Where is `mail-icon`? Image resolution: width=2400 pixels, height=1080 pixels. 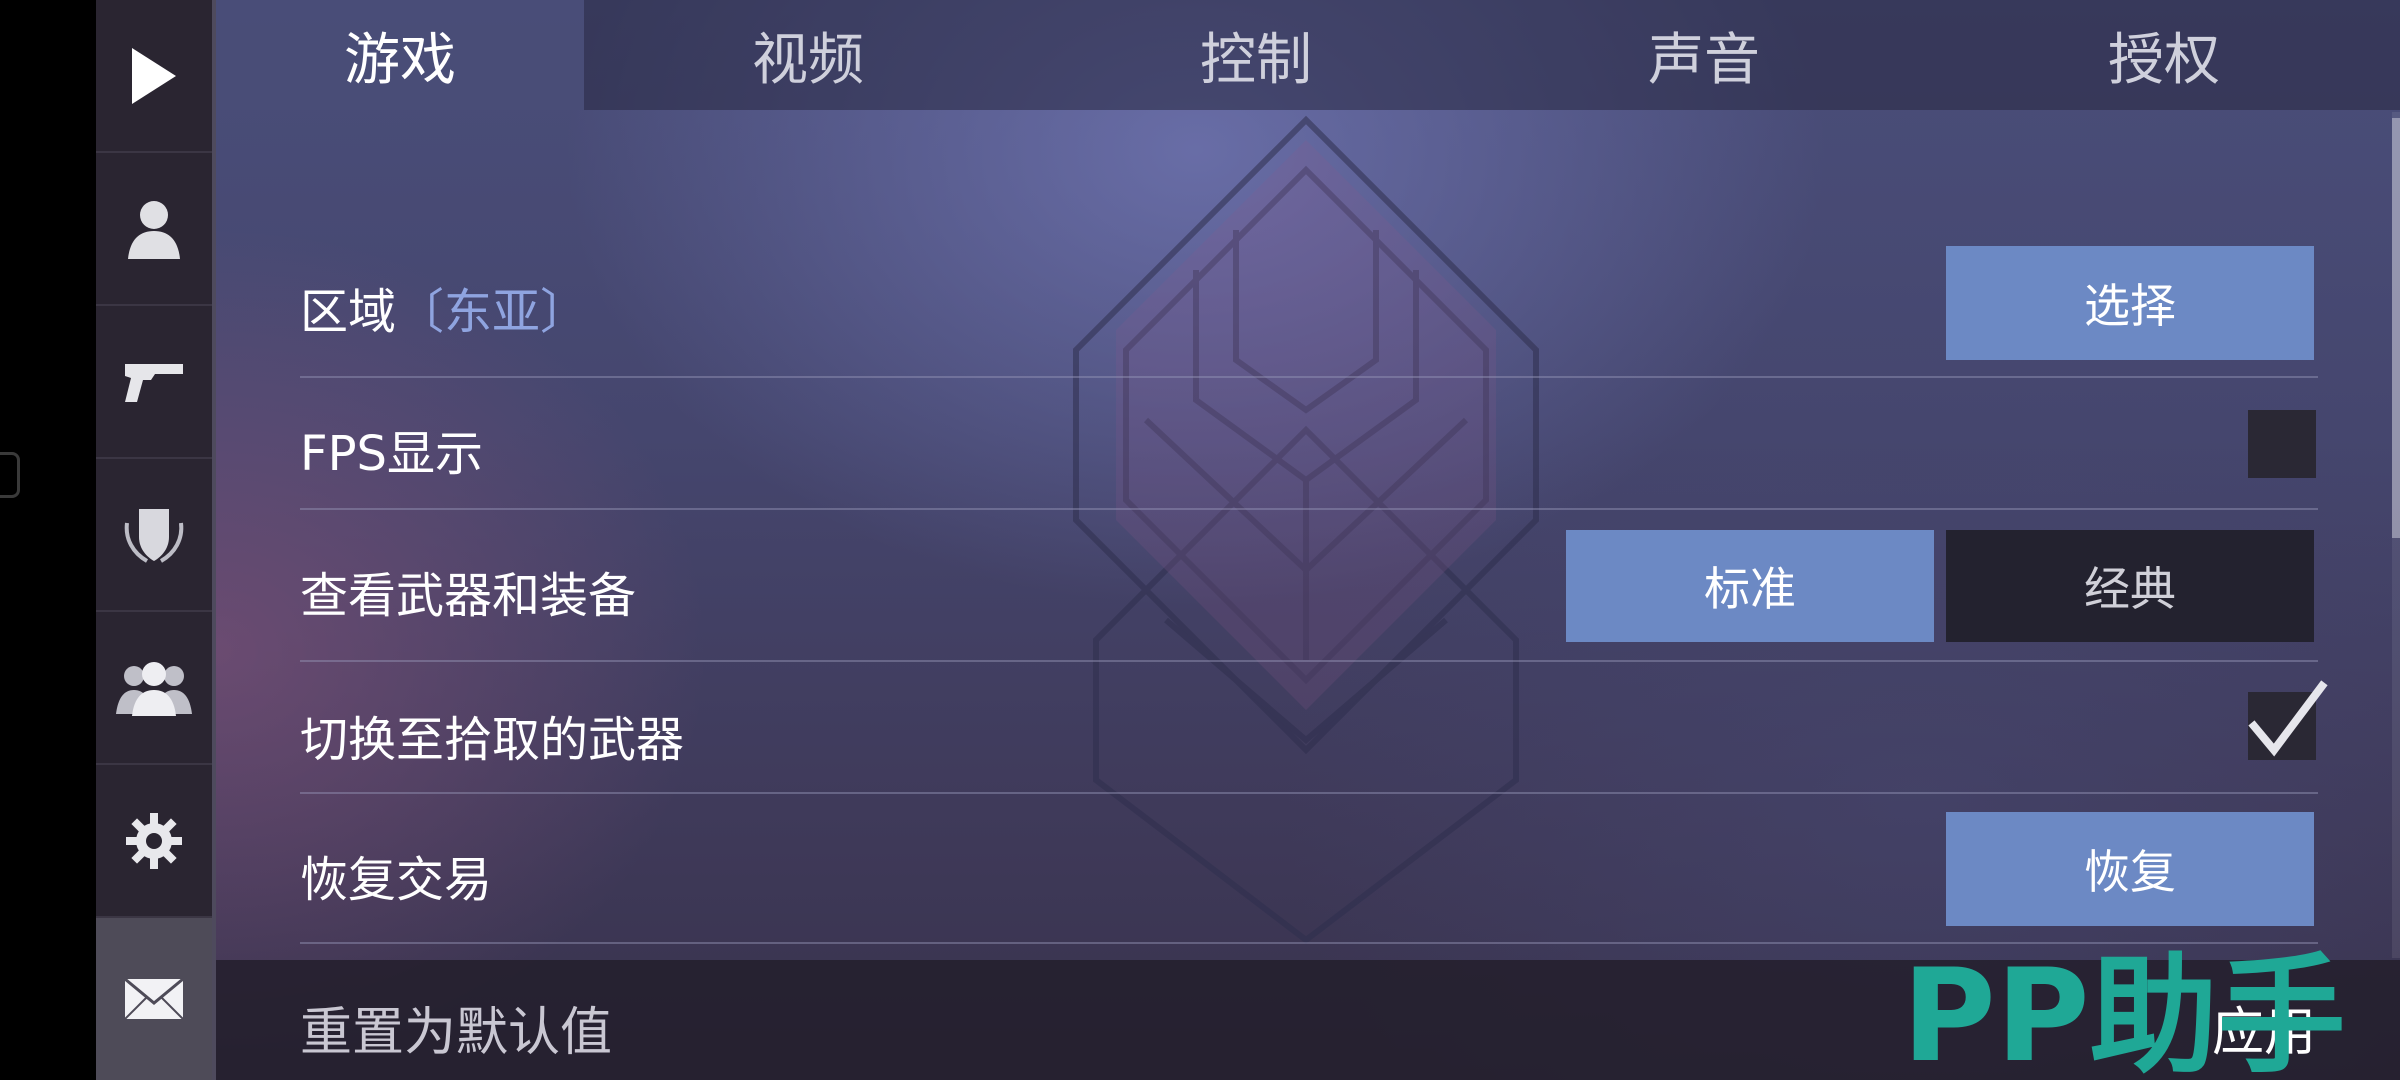 mail-icon is located at coordinates (154, 998).